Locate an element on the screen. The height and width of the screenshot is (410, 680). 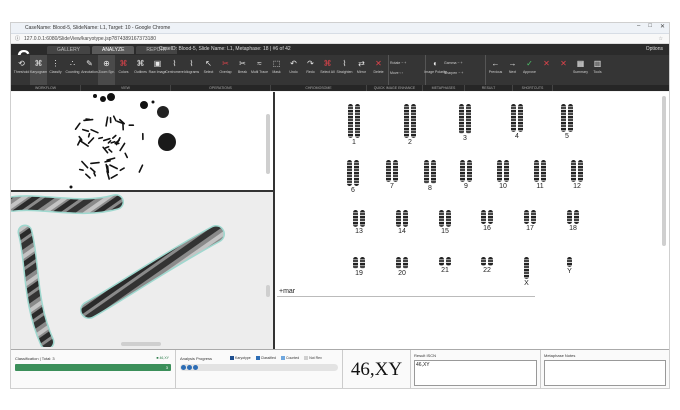
chromosome-pair-12: 12 is located at coordinates (577, 175).